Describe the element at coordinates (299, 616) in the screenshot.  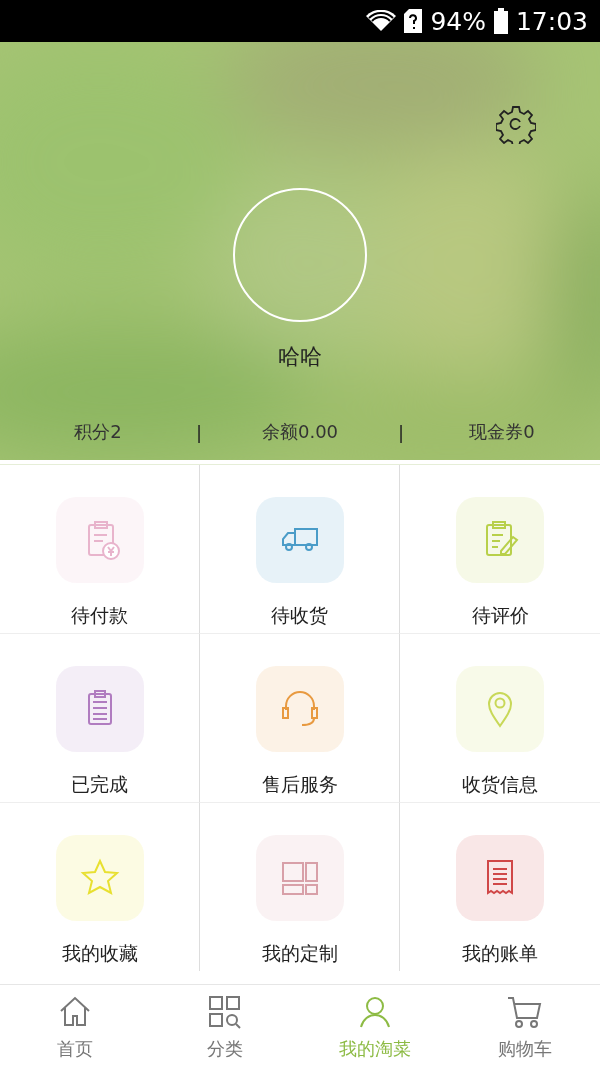
I see `menu-label: 待收货` at that location.